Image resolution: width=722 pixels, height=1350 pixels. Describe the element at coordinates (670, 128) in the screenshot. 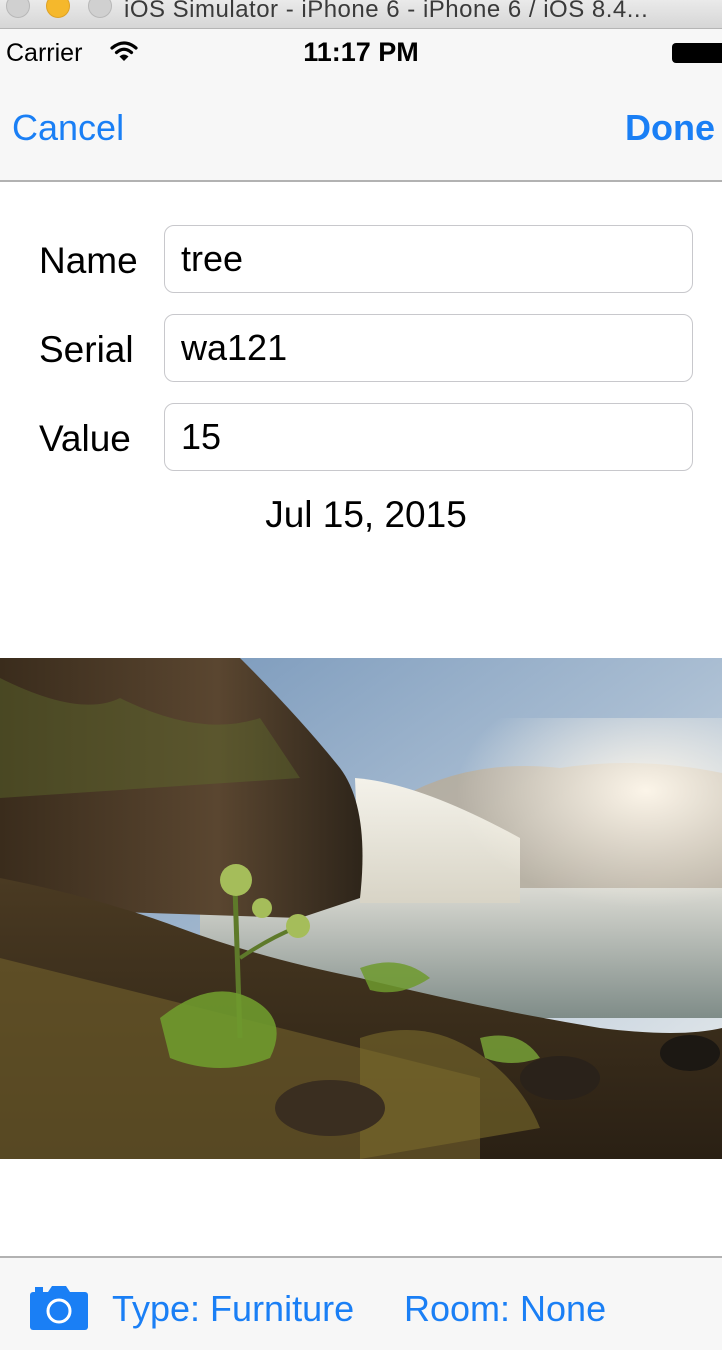

I see `done-button: Done` at that location.